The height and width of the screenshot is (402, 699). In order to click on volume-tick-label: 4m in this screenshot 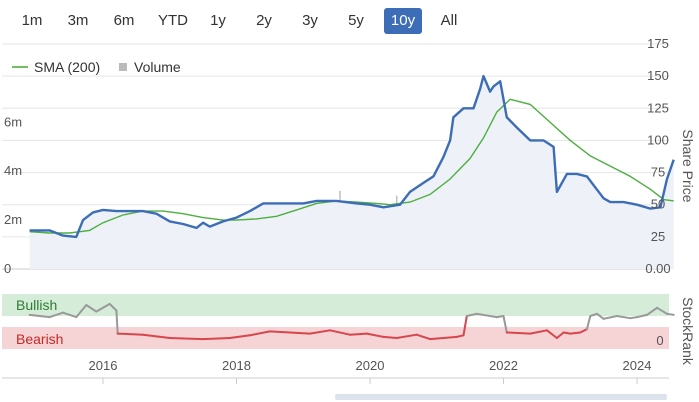, I will do `click(13, 170)`.